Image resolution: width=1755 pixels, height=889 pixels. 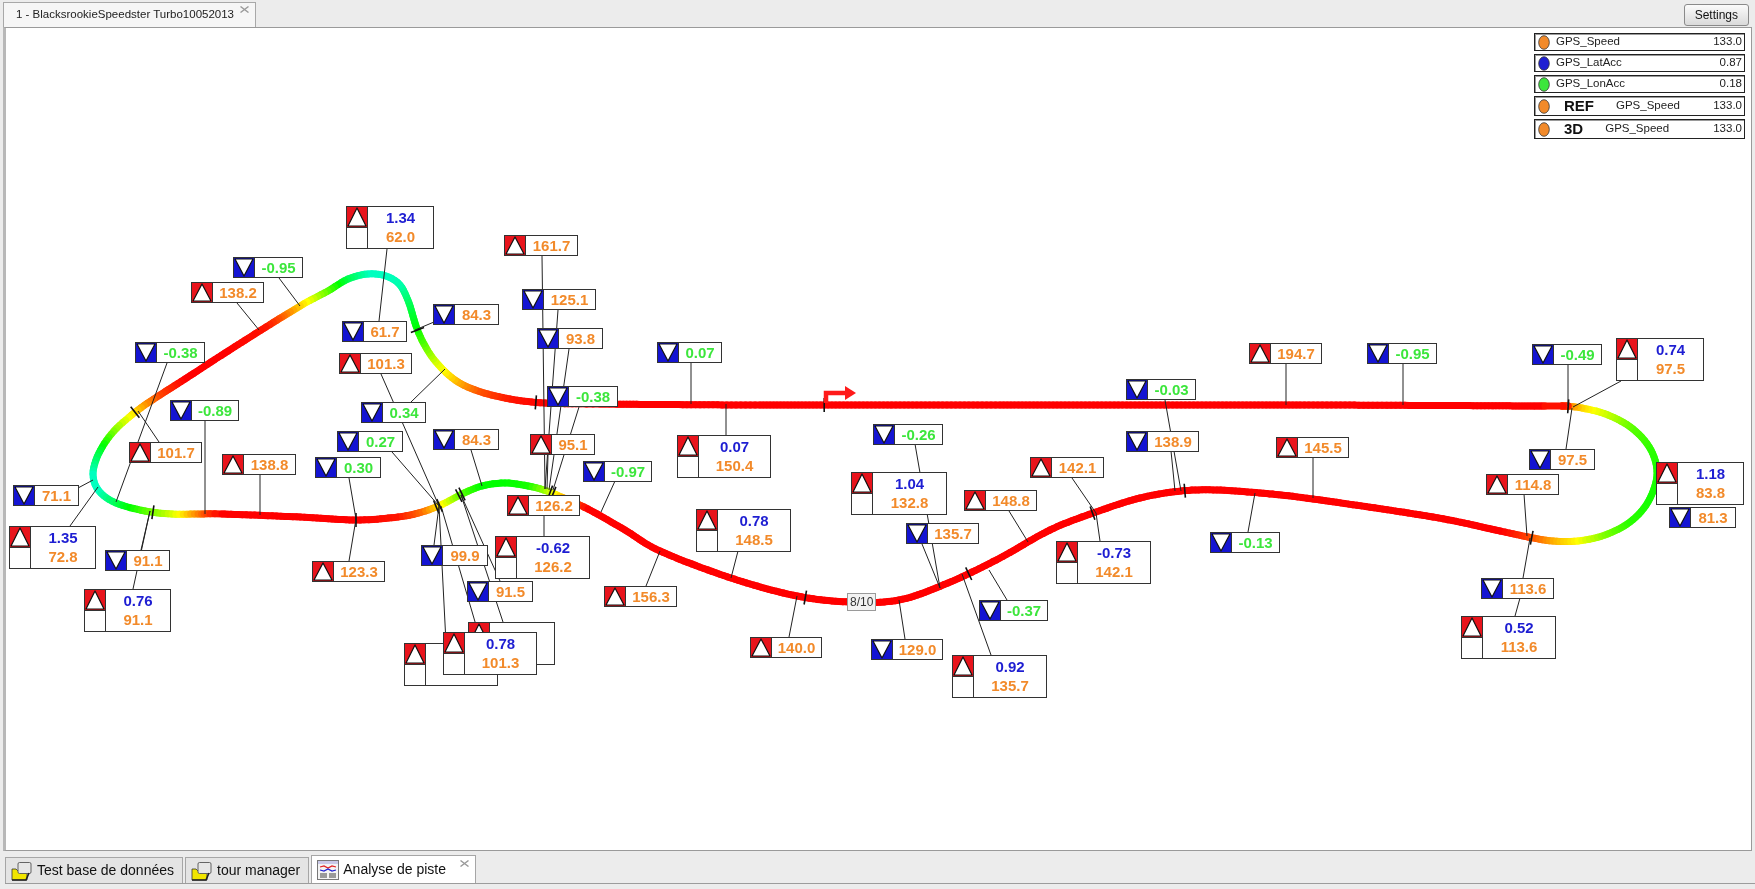 What do you see at coordinates (839, 394) in the screenshot?
I see `start-arrow-icon` at bounding box center [839, 394].